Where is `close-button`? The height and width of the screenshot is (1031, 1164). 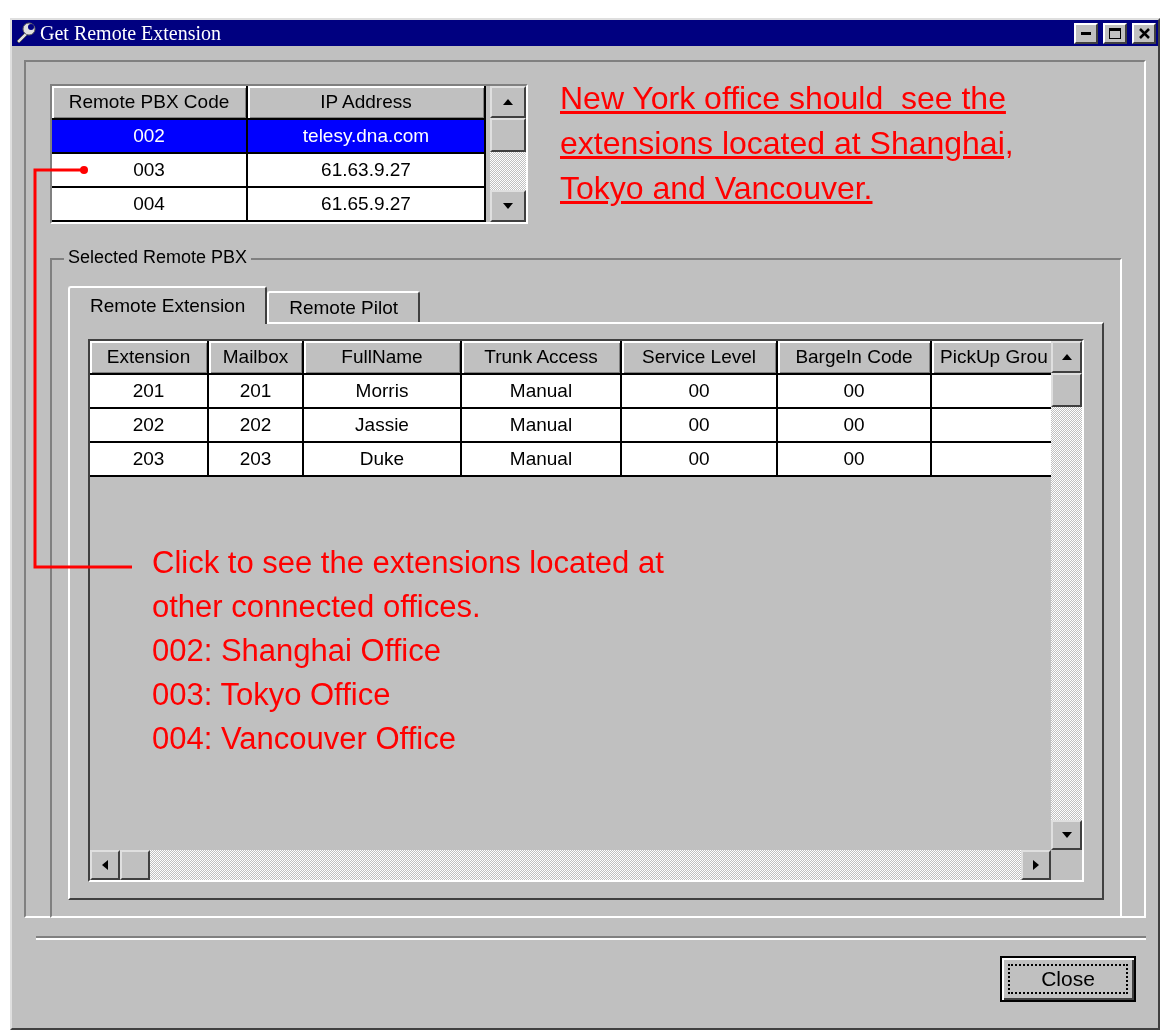
close-button is located at coordinates (1144, 33).